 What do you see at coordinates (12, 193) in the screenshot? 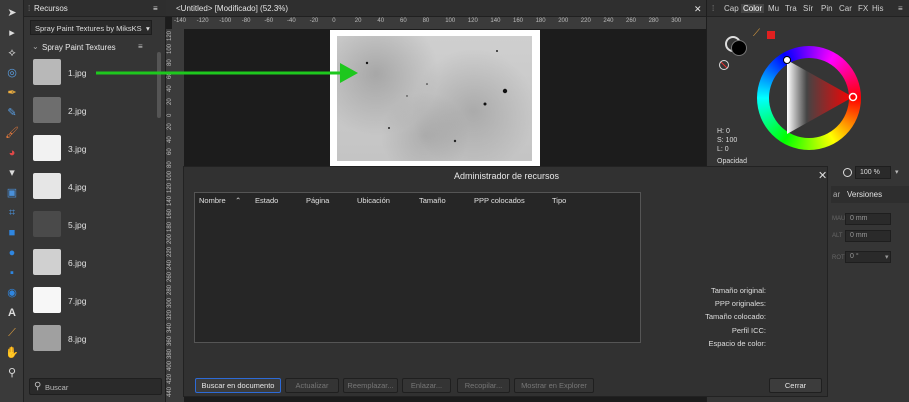
I see `place-image-tool-icon: ▣` at bounding box center [12, 193].